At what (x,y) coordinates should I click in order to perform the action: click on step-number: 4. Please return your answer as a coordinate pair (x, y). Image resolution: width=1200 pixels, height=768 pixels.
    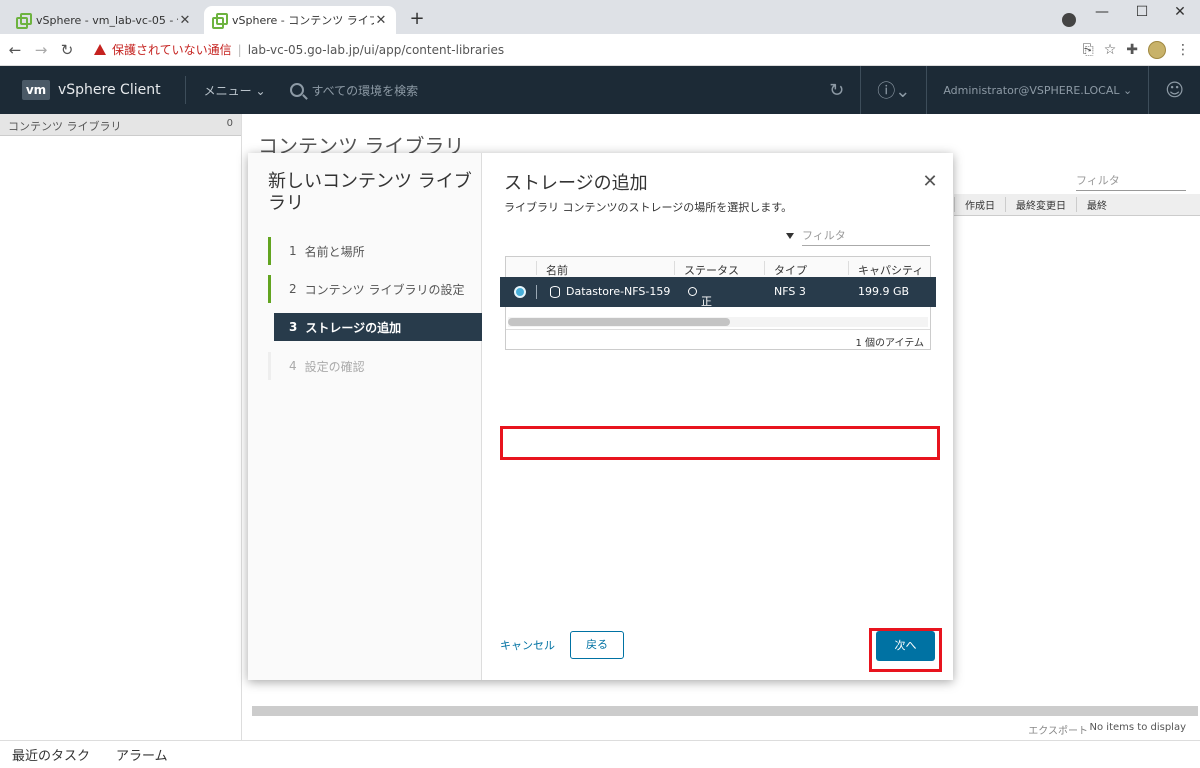
    Looking at the image, I should click on (293, 366).